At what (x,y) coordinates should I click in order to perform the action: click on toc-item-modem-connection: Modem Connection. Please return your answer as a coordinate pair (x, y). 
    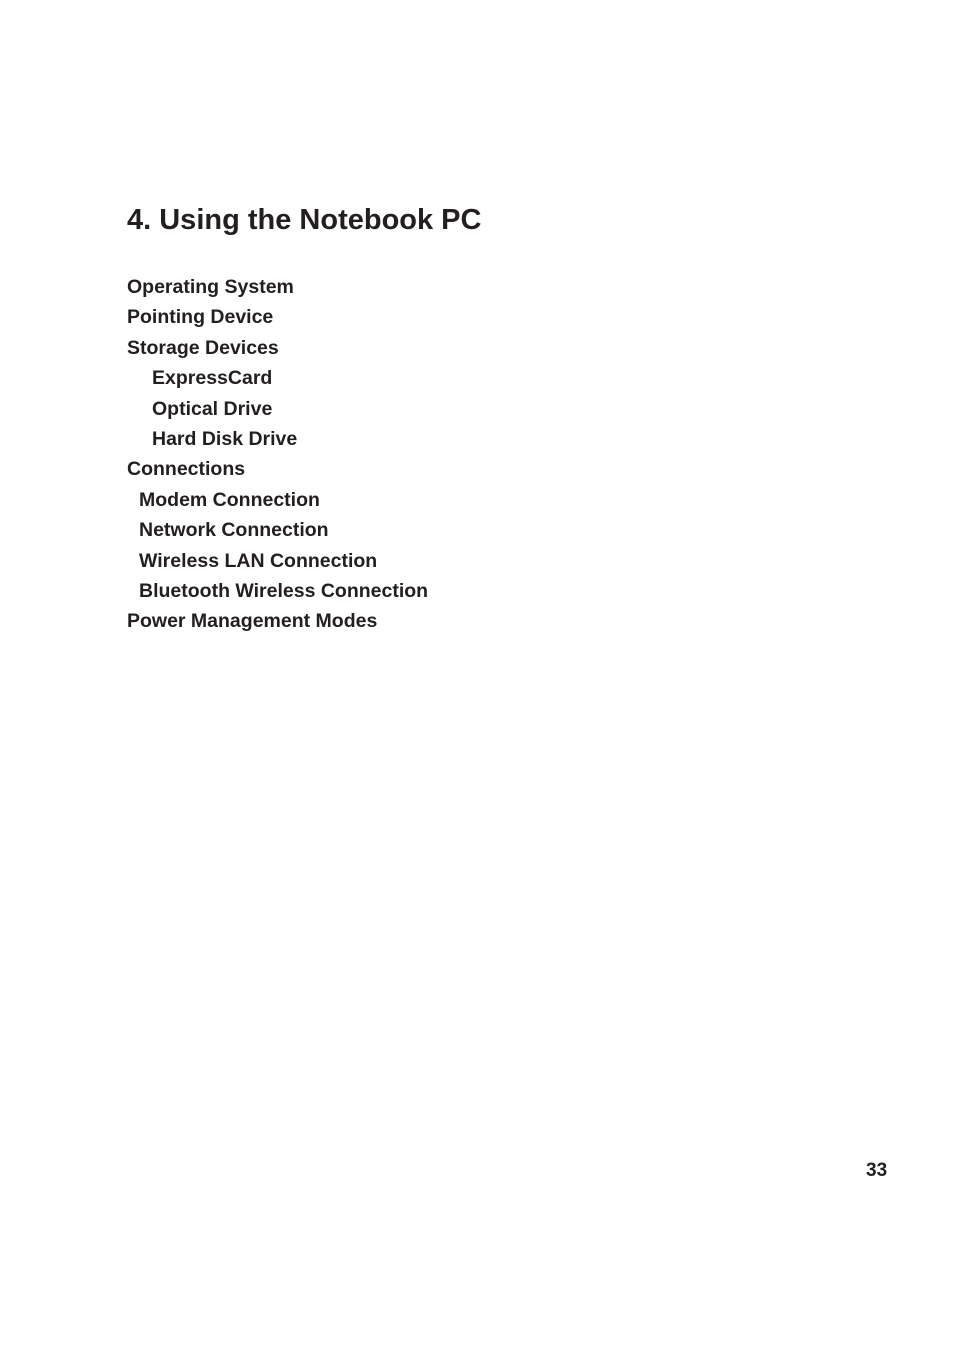
    Looking at the image, I should click on (229, 499).